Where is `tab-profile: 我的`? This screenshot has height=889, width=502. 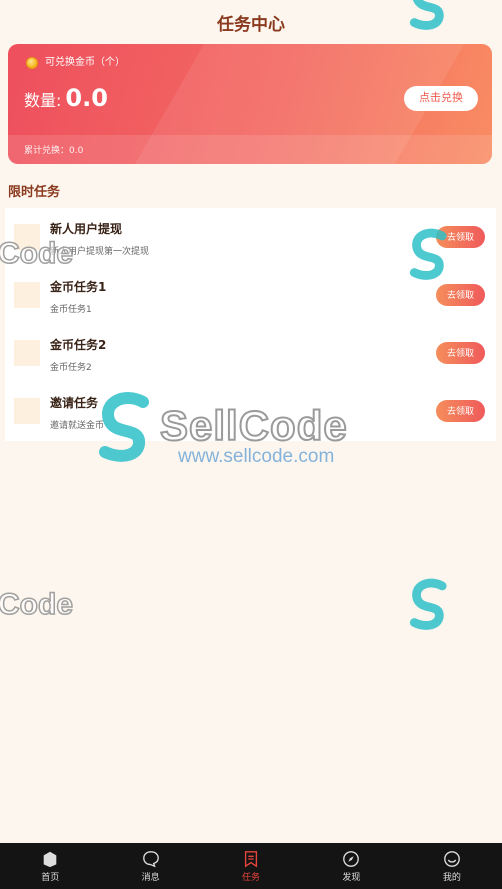 tab-profile: 我的 is located at coordinates (452, 866).